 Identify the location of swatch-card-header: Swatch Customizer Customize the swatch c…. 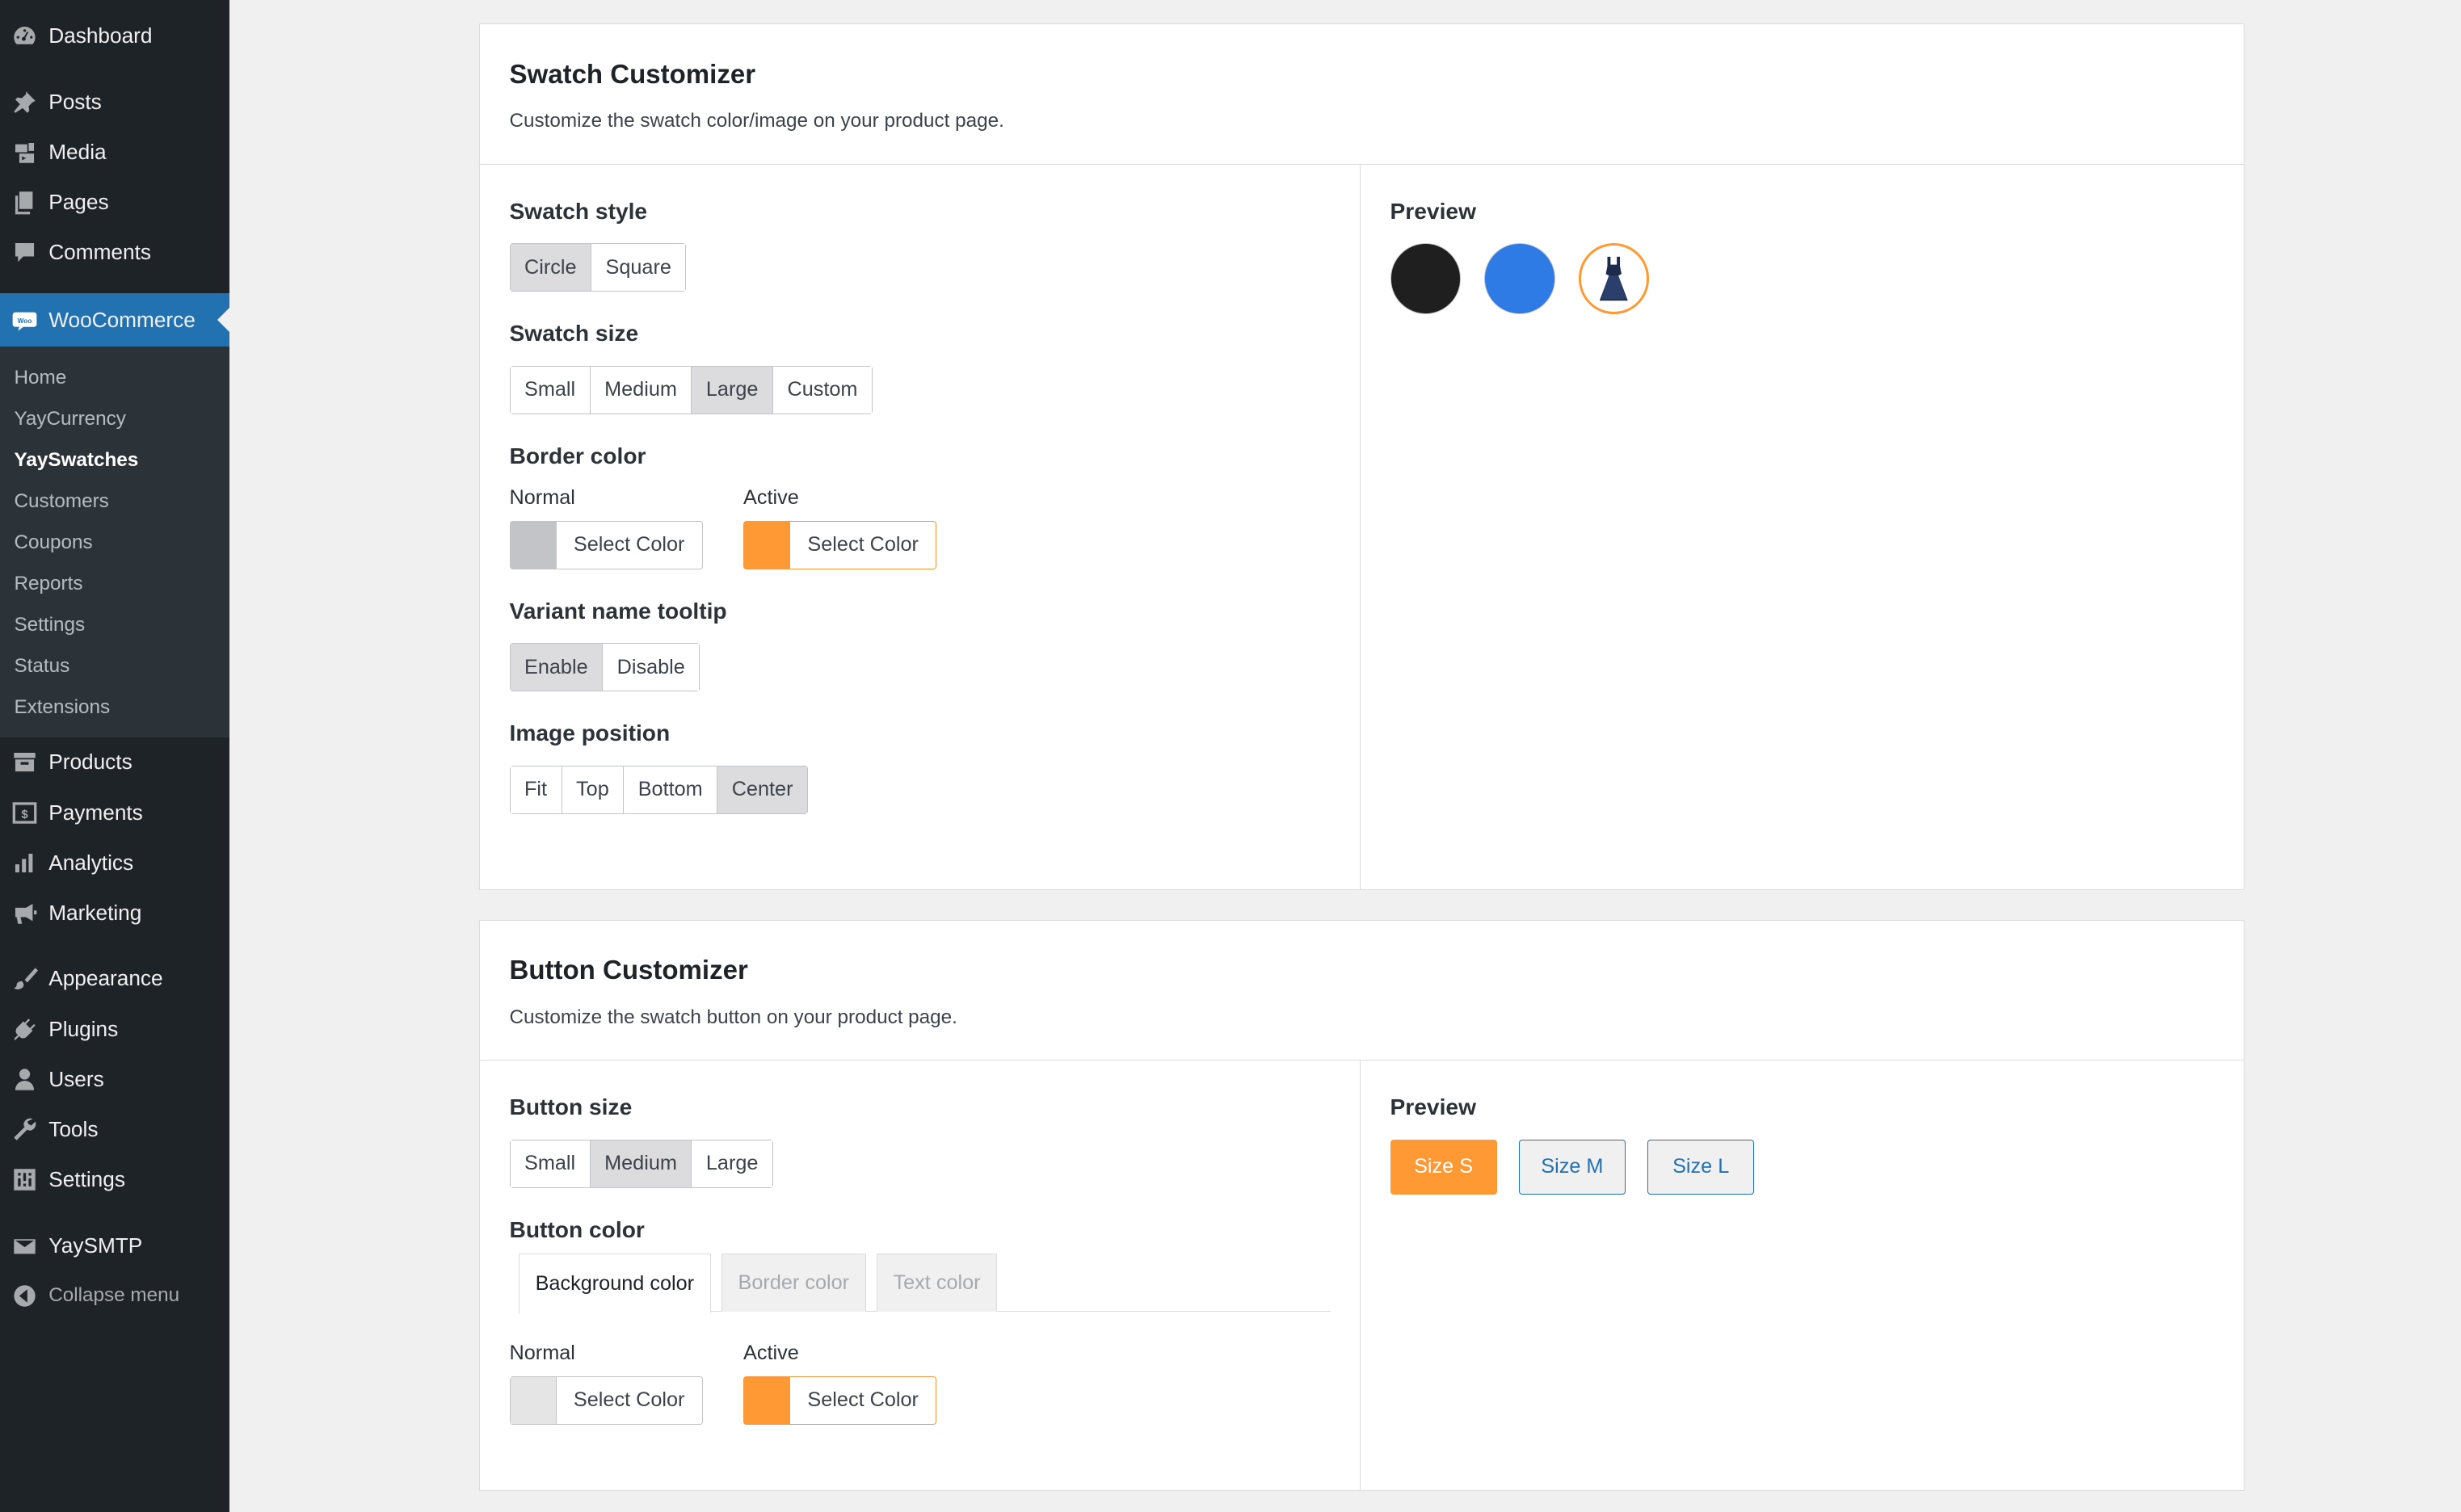
(1361, 94).